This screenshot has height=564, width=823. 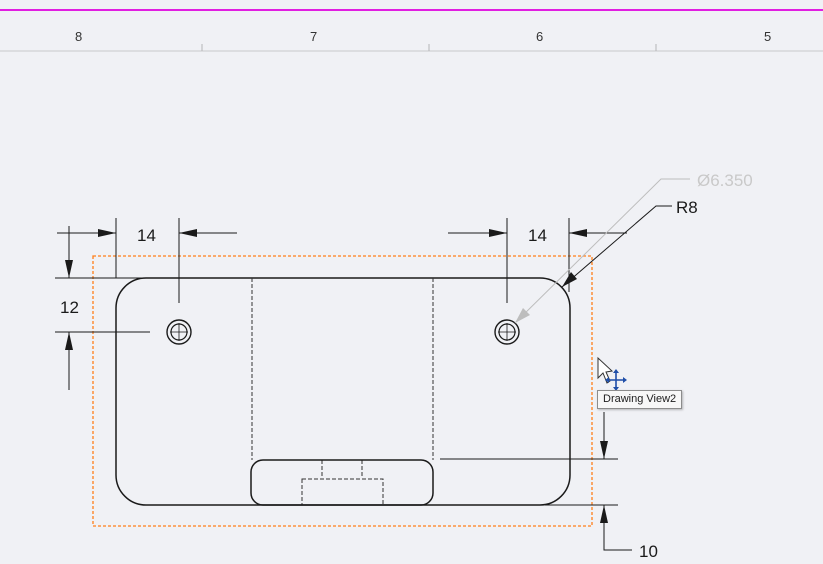 I want to click on dimension-right-hole-offset: 14, so click(x=537, y=260).